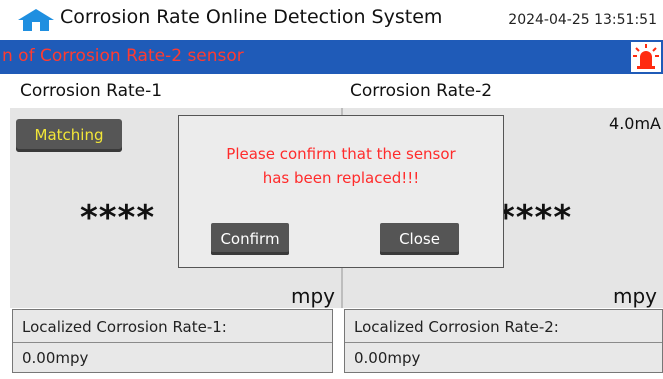  Describe the element at coordinates (582, 20) in the screenshot. I see `datetime-display: 2024-04-25 13:51:51` at that location.